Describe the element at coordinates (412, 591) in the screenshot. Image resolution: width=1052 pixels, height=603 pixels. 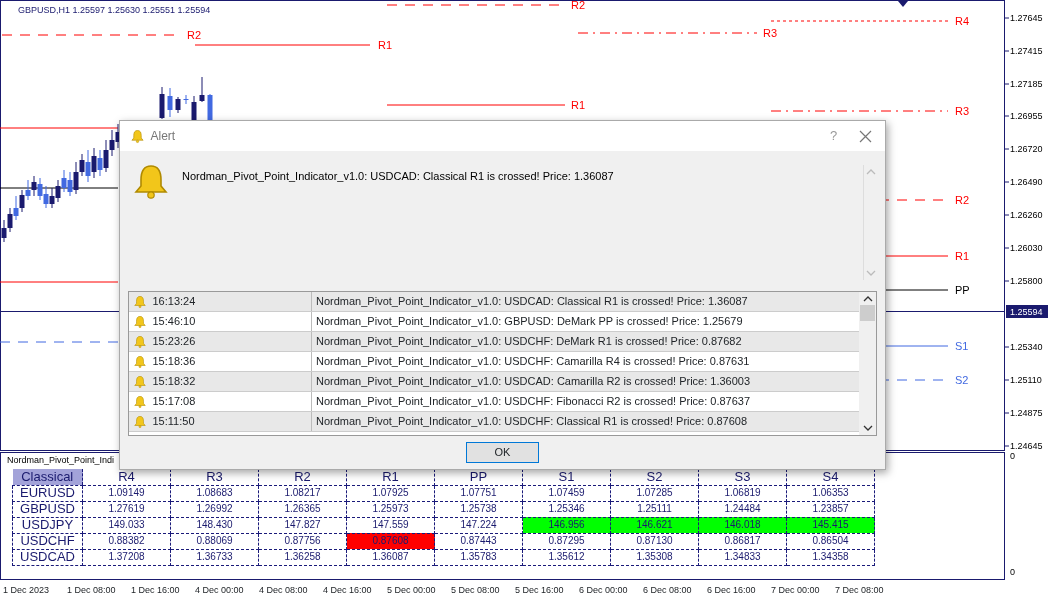
I see `time-tick: 5 Dec 00:00` at that location.